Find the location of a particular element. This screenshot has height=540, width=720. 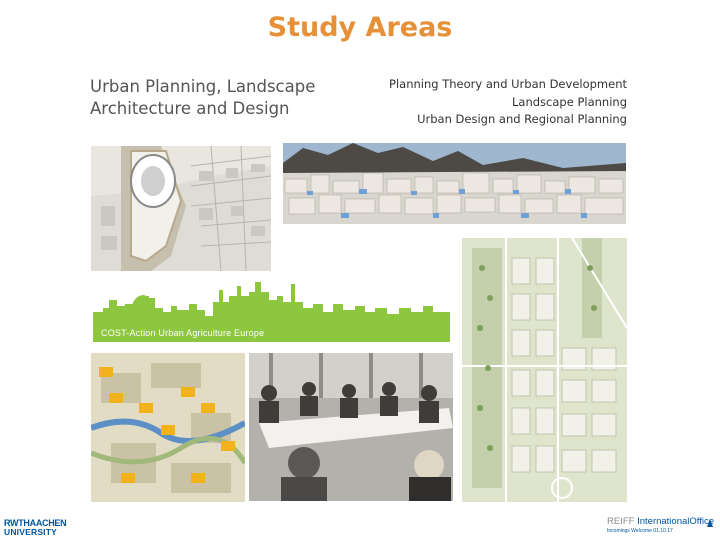

urban-agriculture-banner: COST-Action Urban Agriculture Europe is located at coordinates (271, 312).